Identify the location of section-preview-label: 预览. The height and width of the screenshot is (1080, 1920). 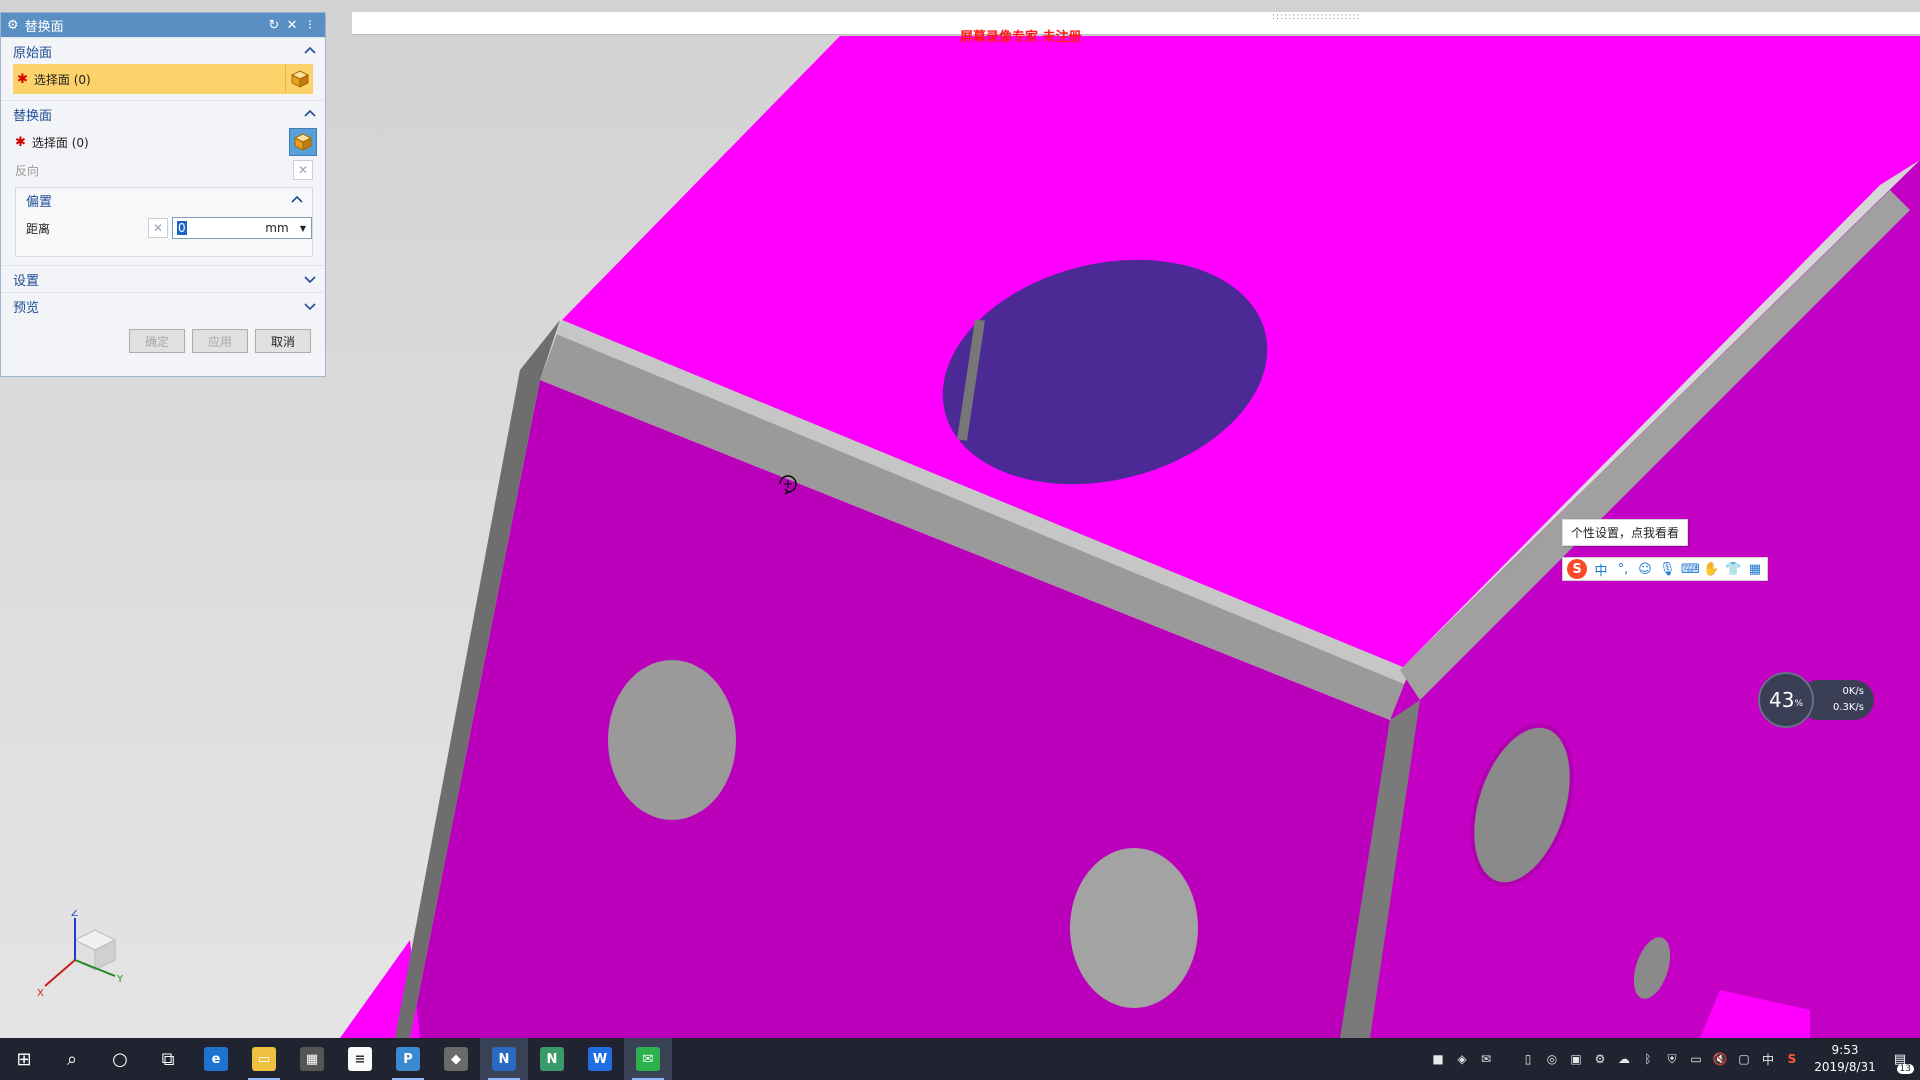
(26, 308).